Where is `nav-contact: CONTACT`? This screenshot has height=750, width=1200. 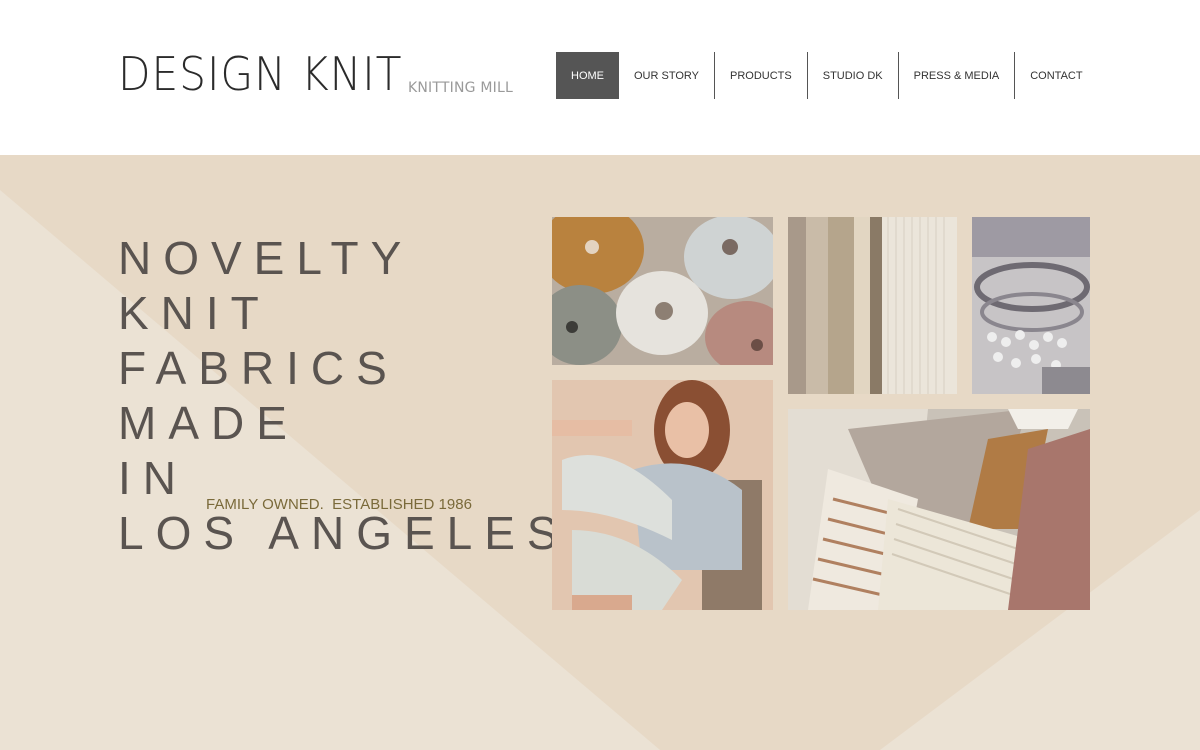
nav-contact: CONTACT is located at coordinates (1056, 75).